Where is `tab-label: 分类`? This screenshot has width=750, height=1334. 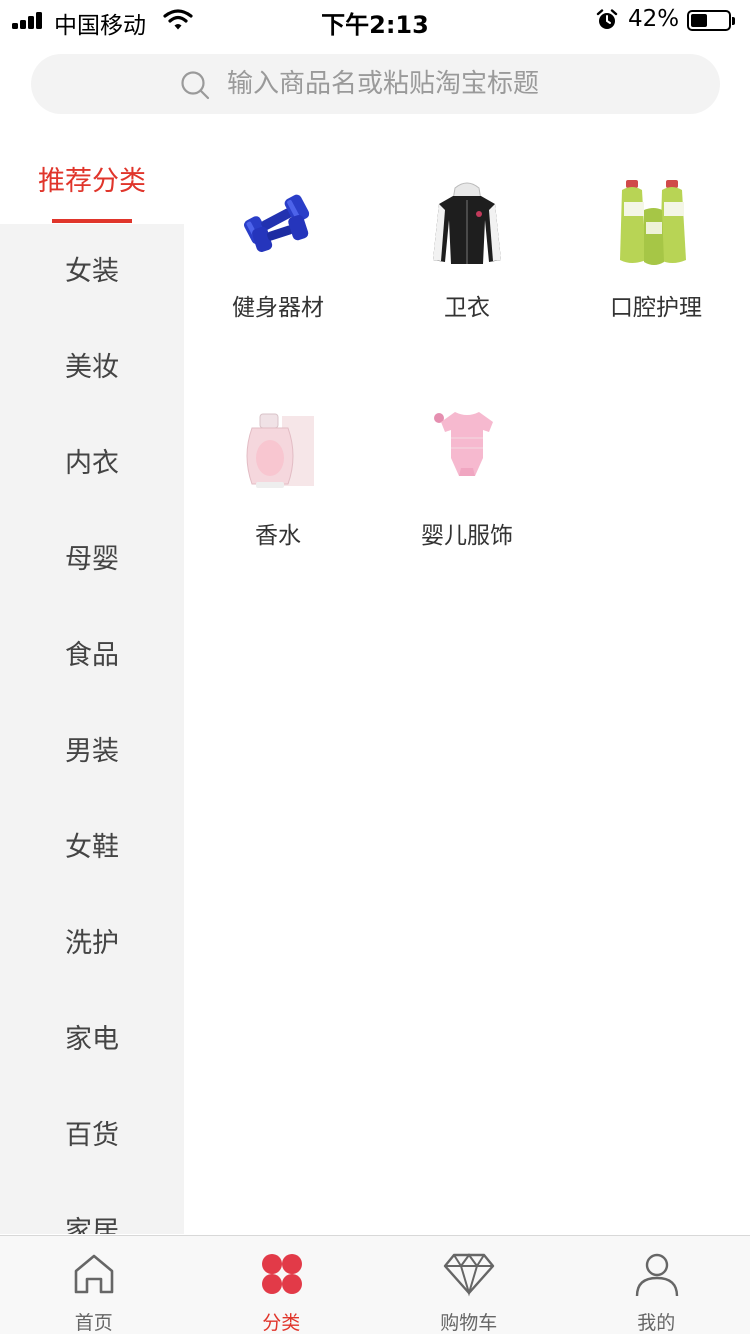 tab-label: 分类 is located at coordinates (281, 1323).